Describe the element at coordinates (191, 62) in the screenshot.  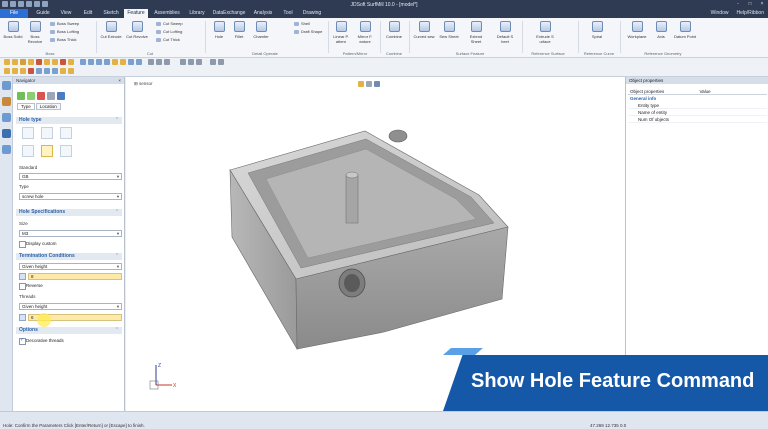
I see `color-icon` at that location.